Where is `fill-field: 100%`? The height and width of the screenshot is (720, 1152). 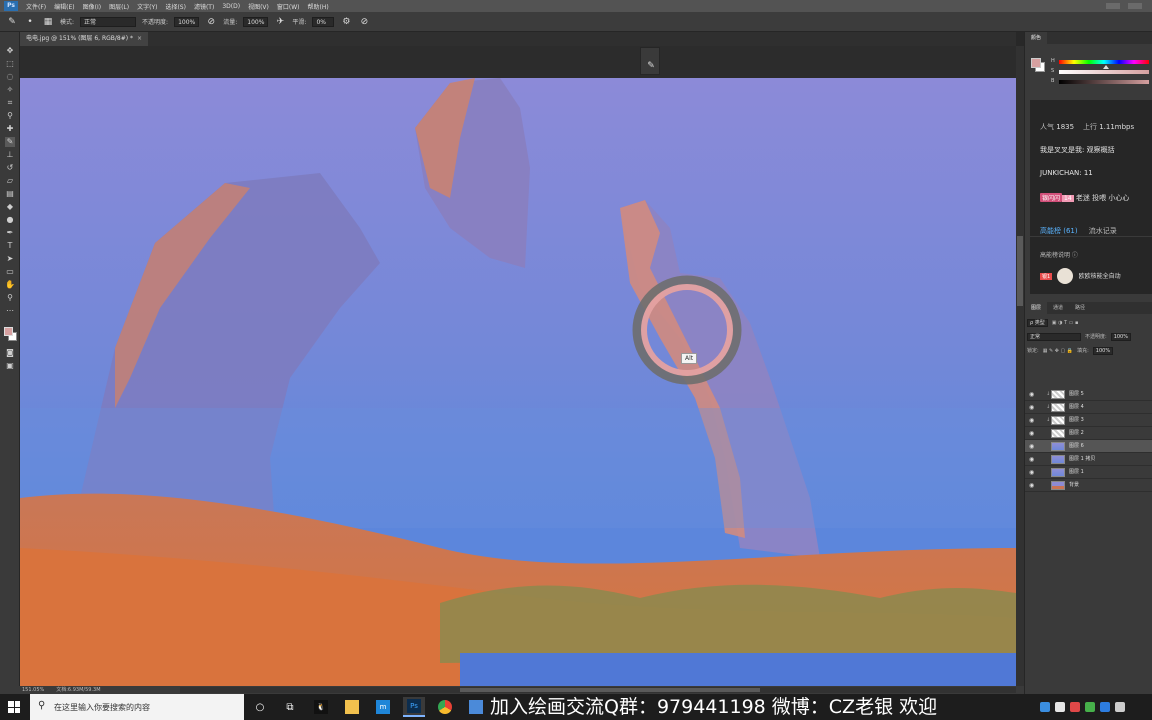 fill-field: 100% is located at coordinates (1103, 351).